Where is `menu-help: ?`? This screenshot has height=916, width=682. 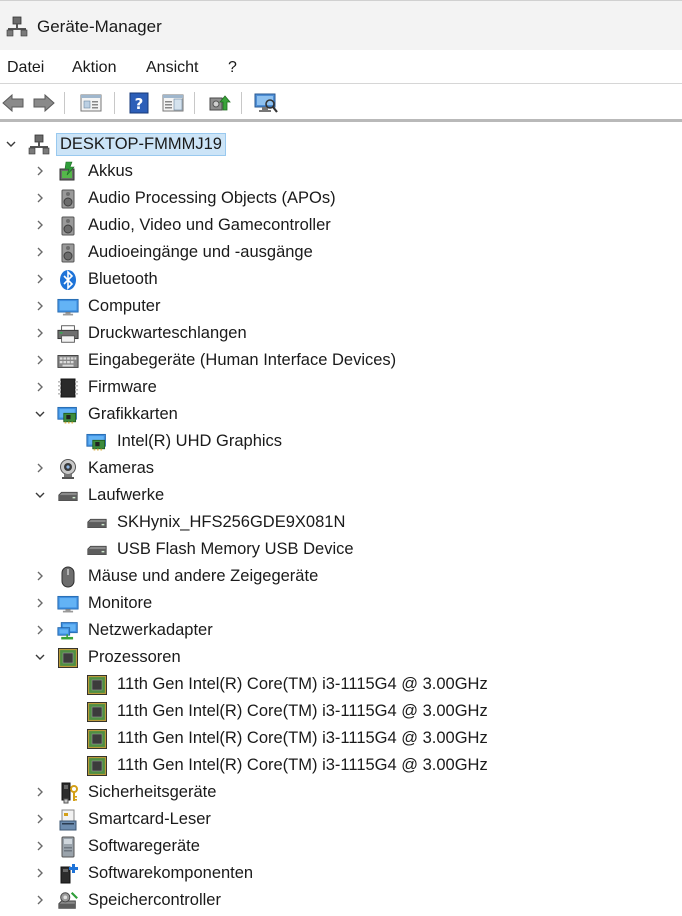 menu-help: ? is located at coordinates (232, 68).